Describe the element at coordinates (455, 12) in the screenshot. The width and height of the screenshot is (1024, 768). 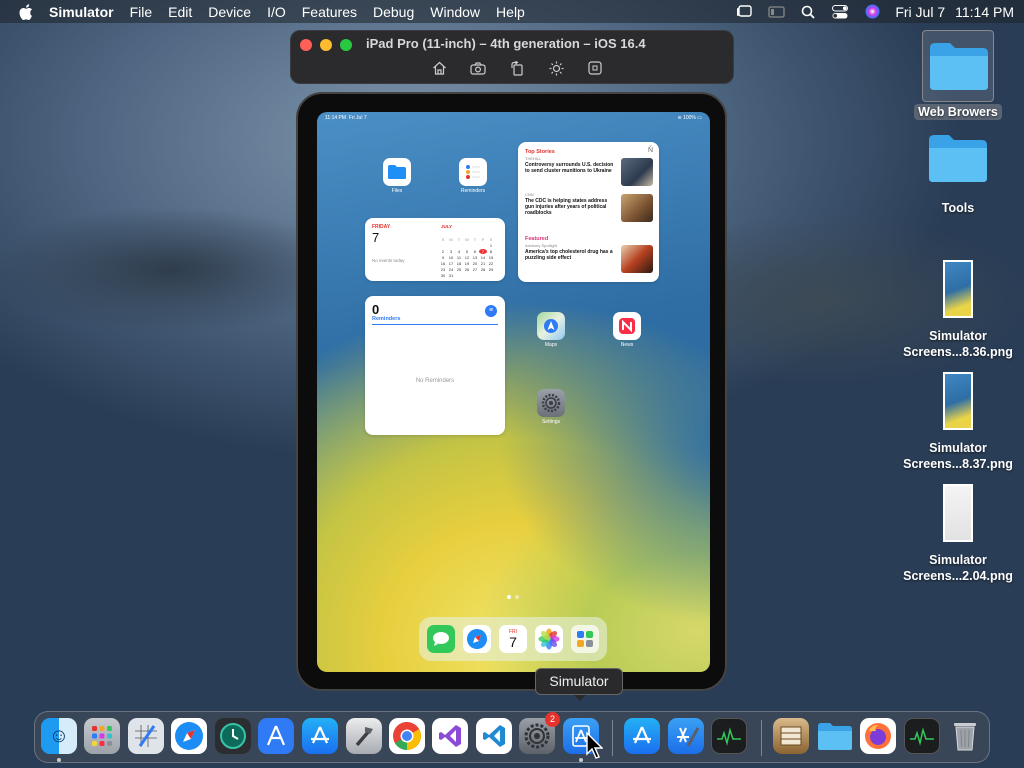
I see `menu-window: Window` at that location.